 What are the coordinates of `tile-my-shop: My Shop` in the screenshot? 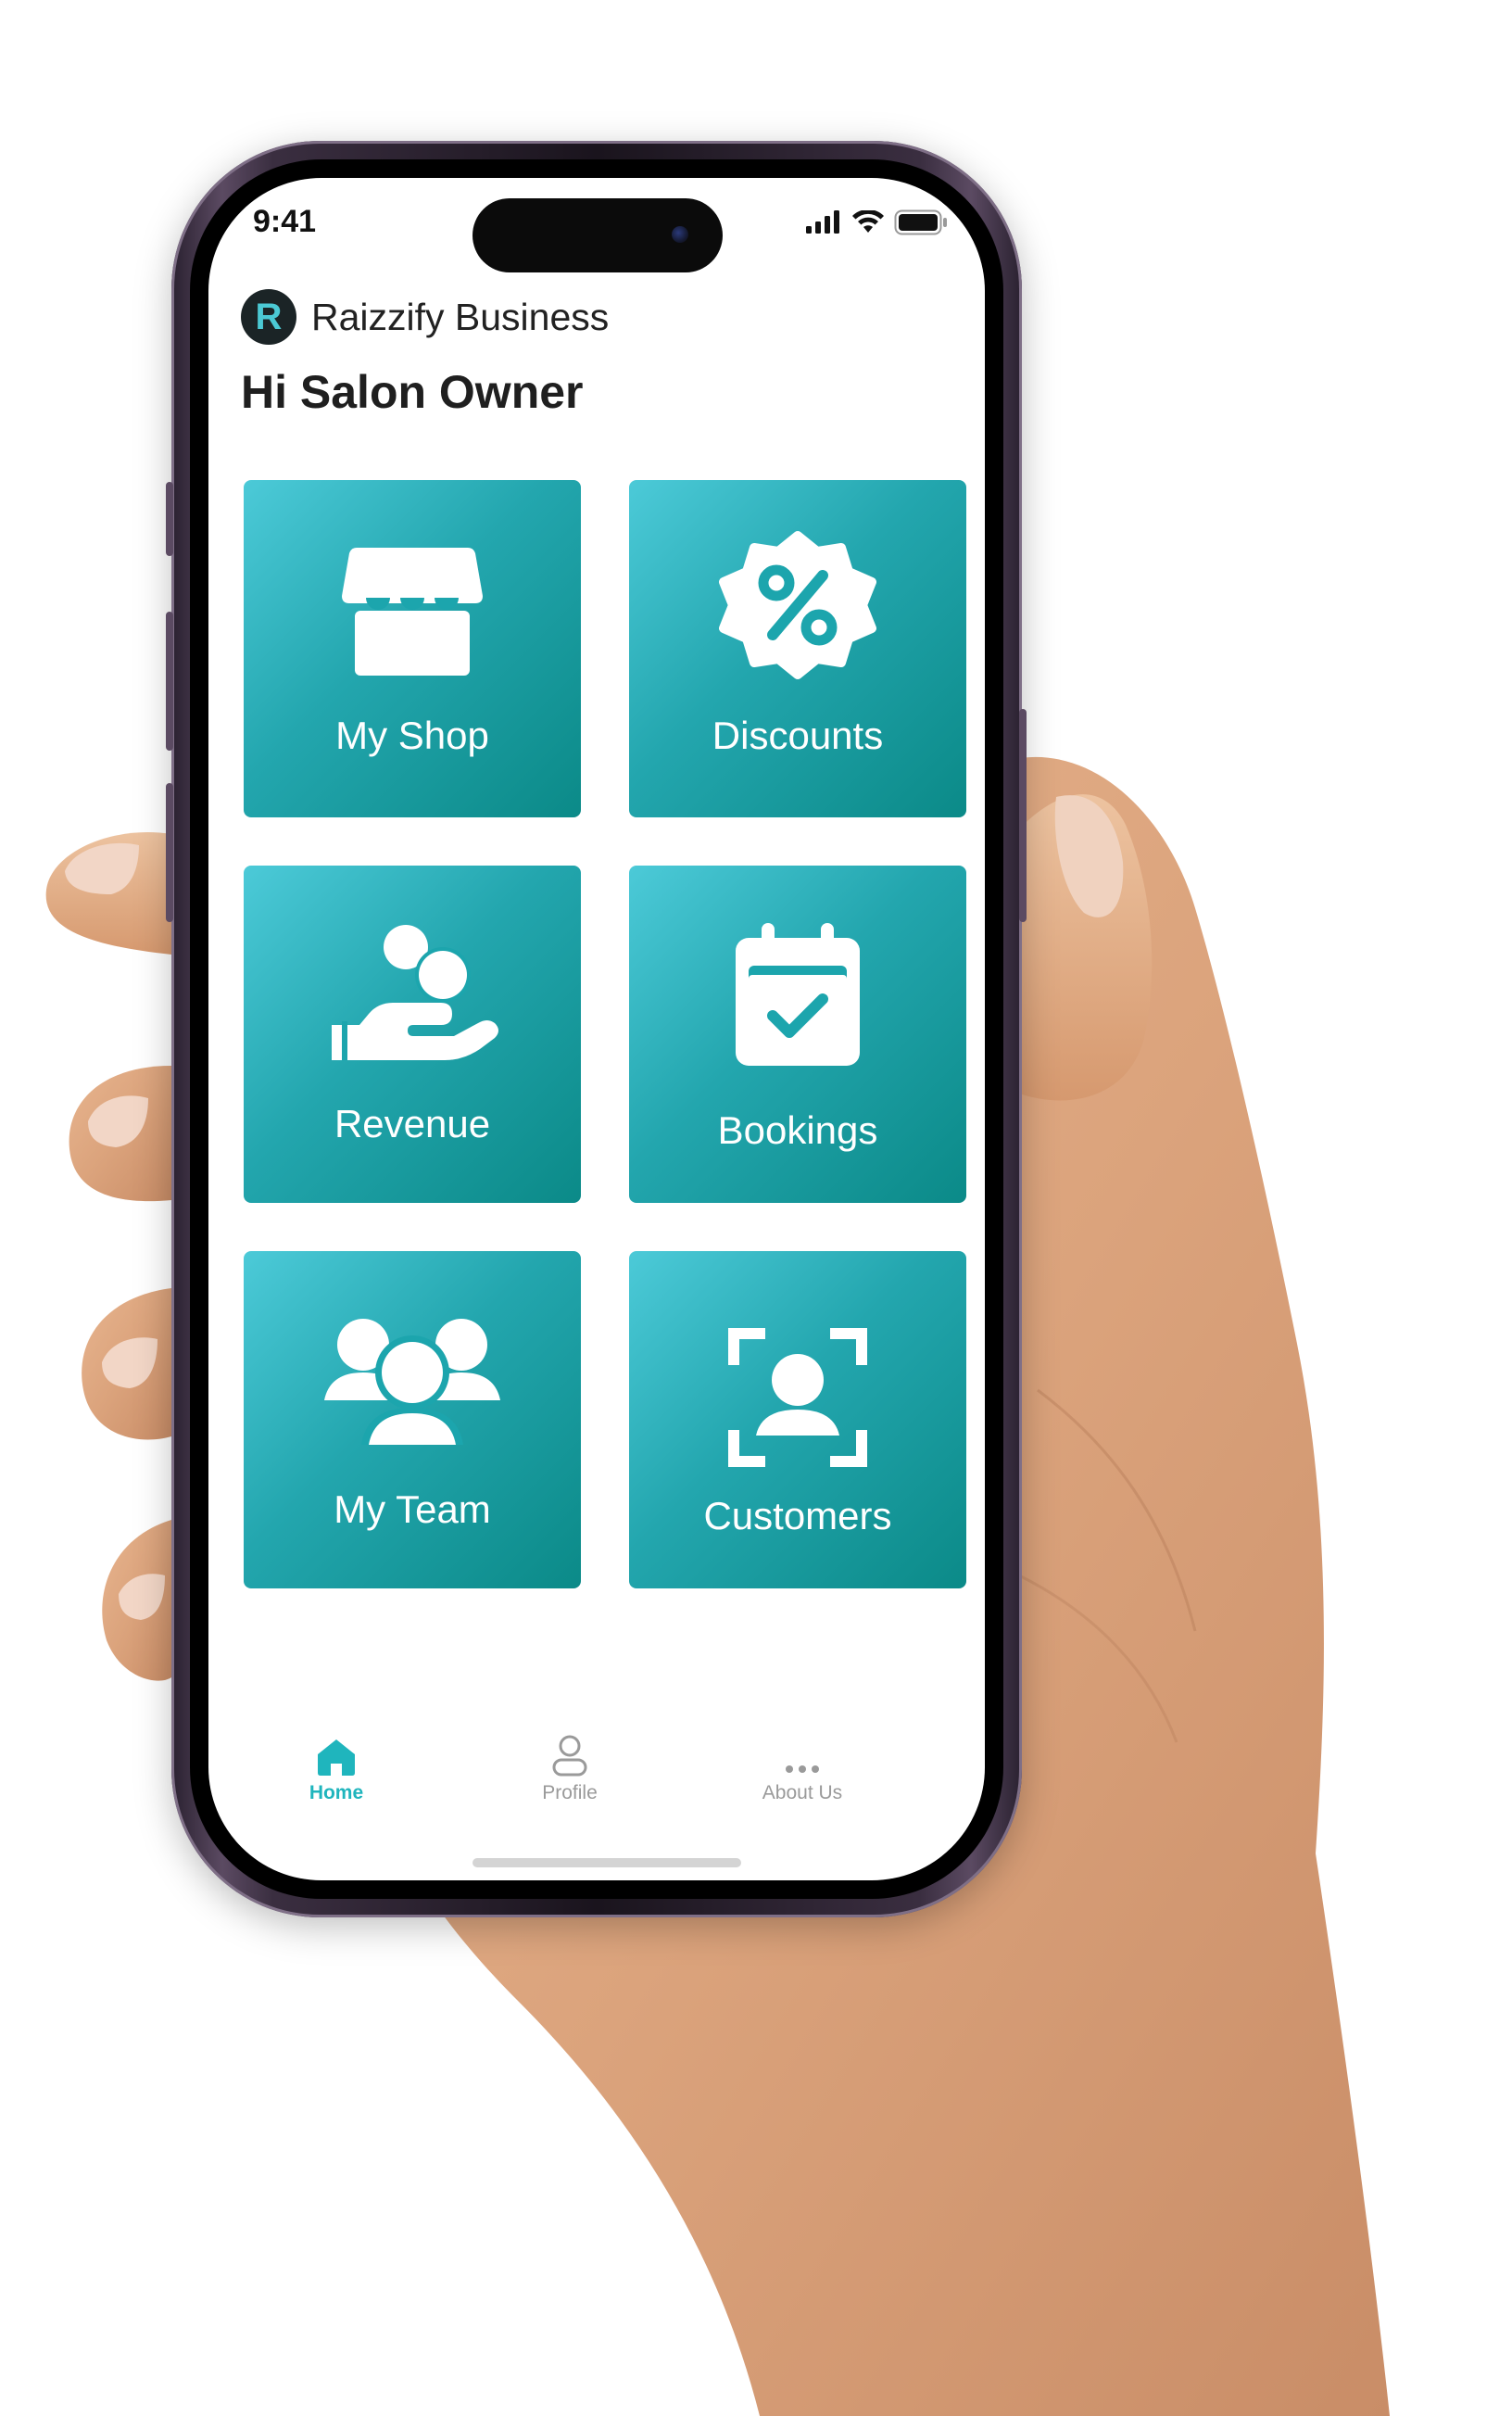 It's located at (412, 648).